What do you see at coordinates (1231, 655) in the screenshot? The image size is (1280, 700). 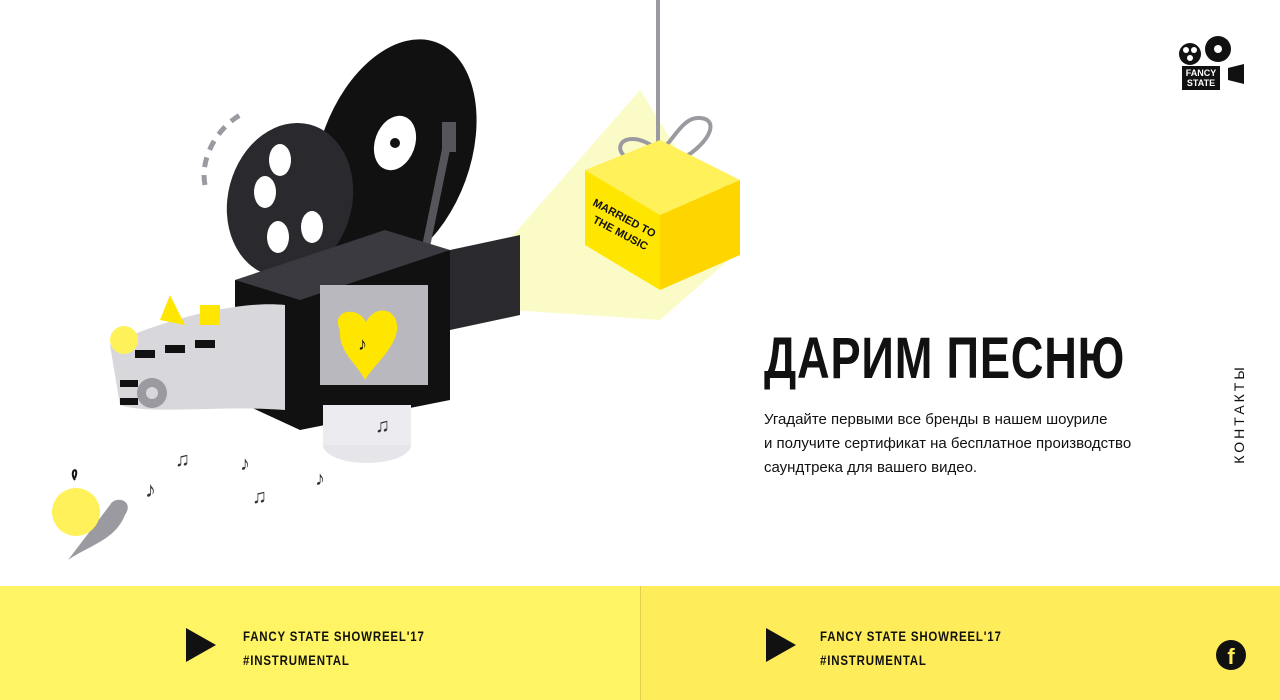 I see `facebook-icon: f` at bounding box center [1231, 655].